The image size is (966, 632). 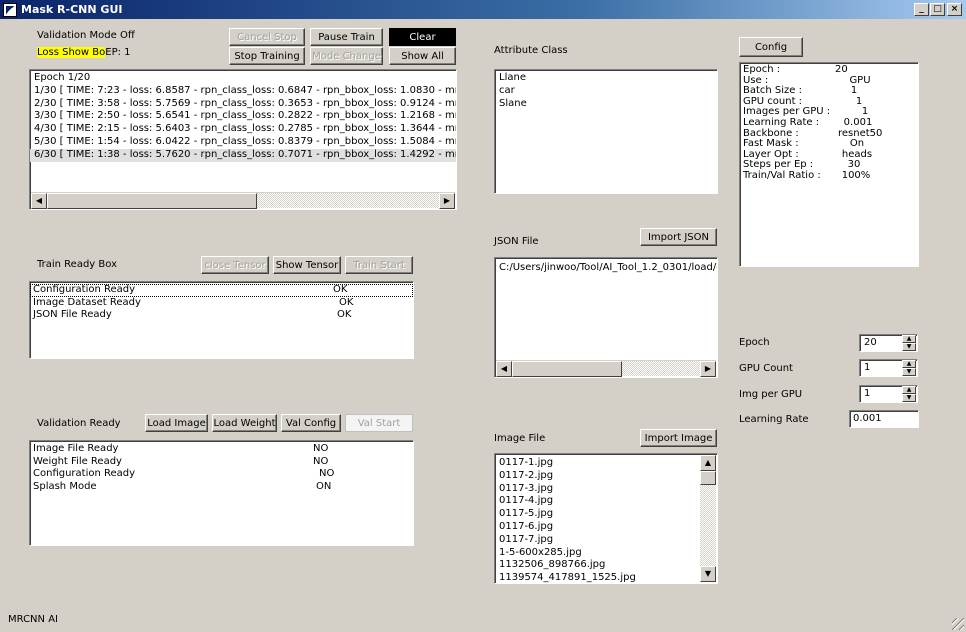 I want to click on item-name: JSON File Ready, so click(x=72, y=315).